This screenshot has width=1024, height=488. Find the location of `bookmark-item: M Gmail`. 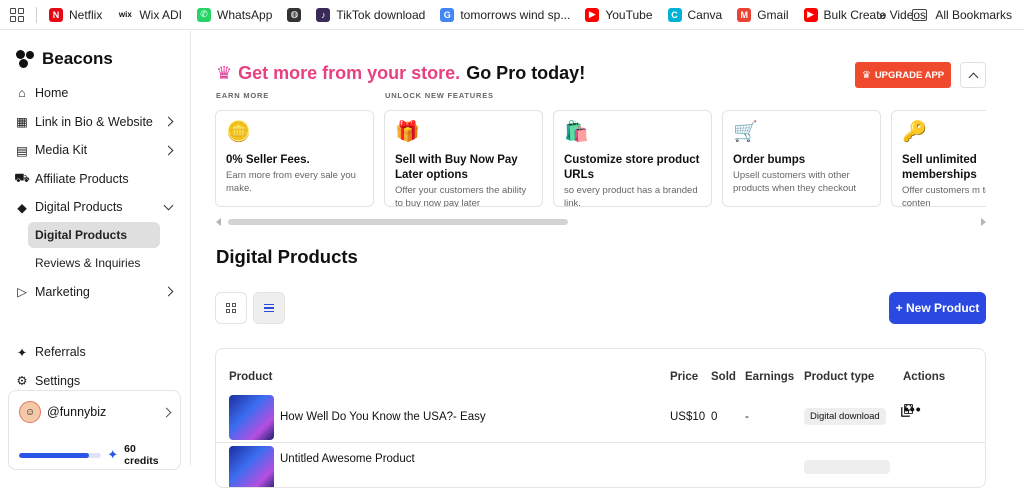

bookmark-item: M Gmail is located at coordinates (763, 14).